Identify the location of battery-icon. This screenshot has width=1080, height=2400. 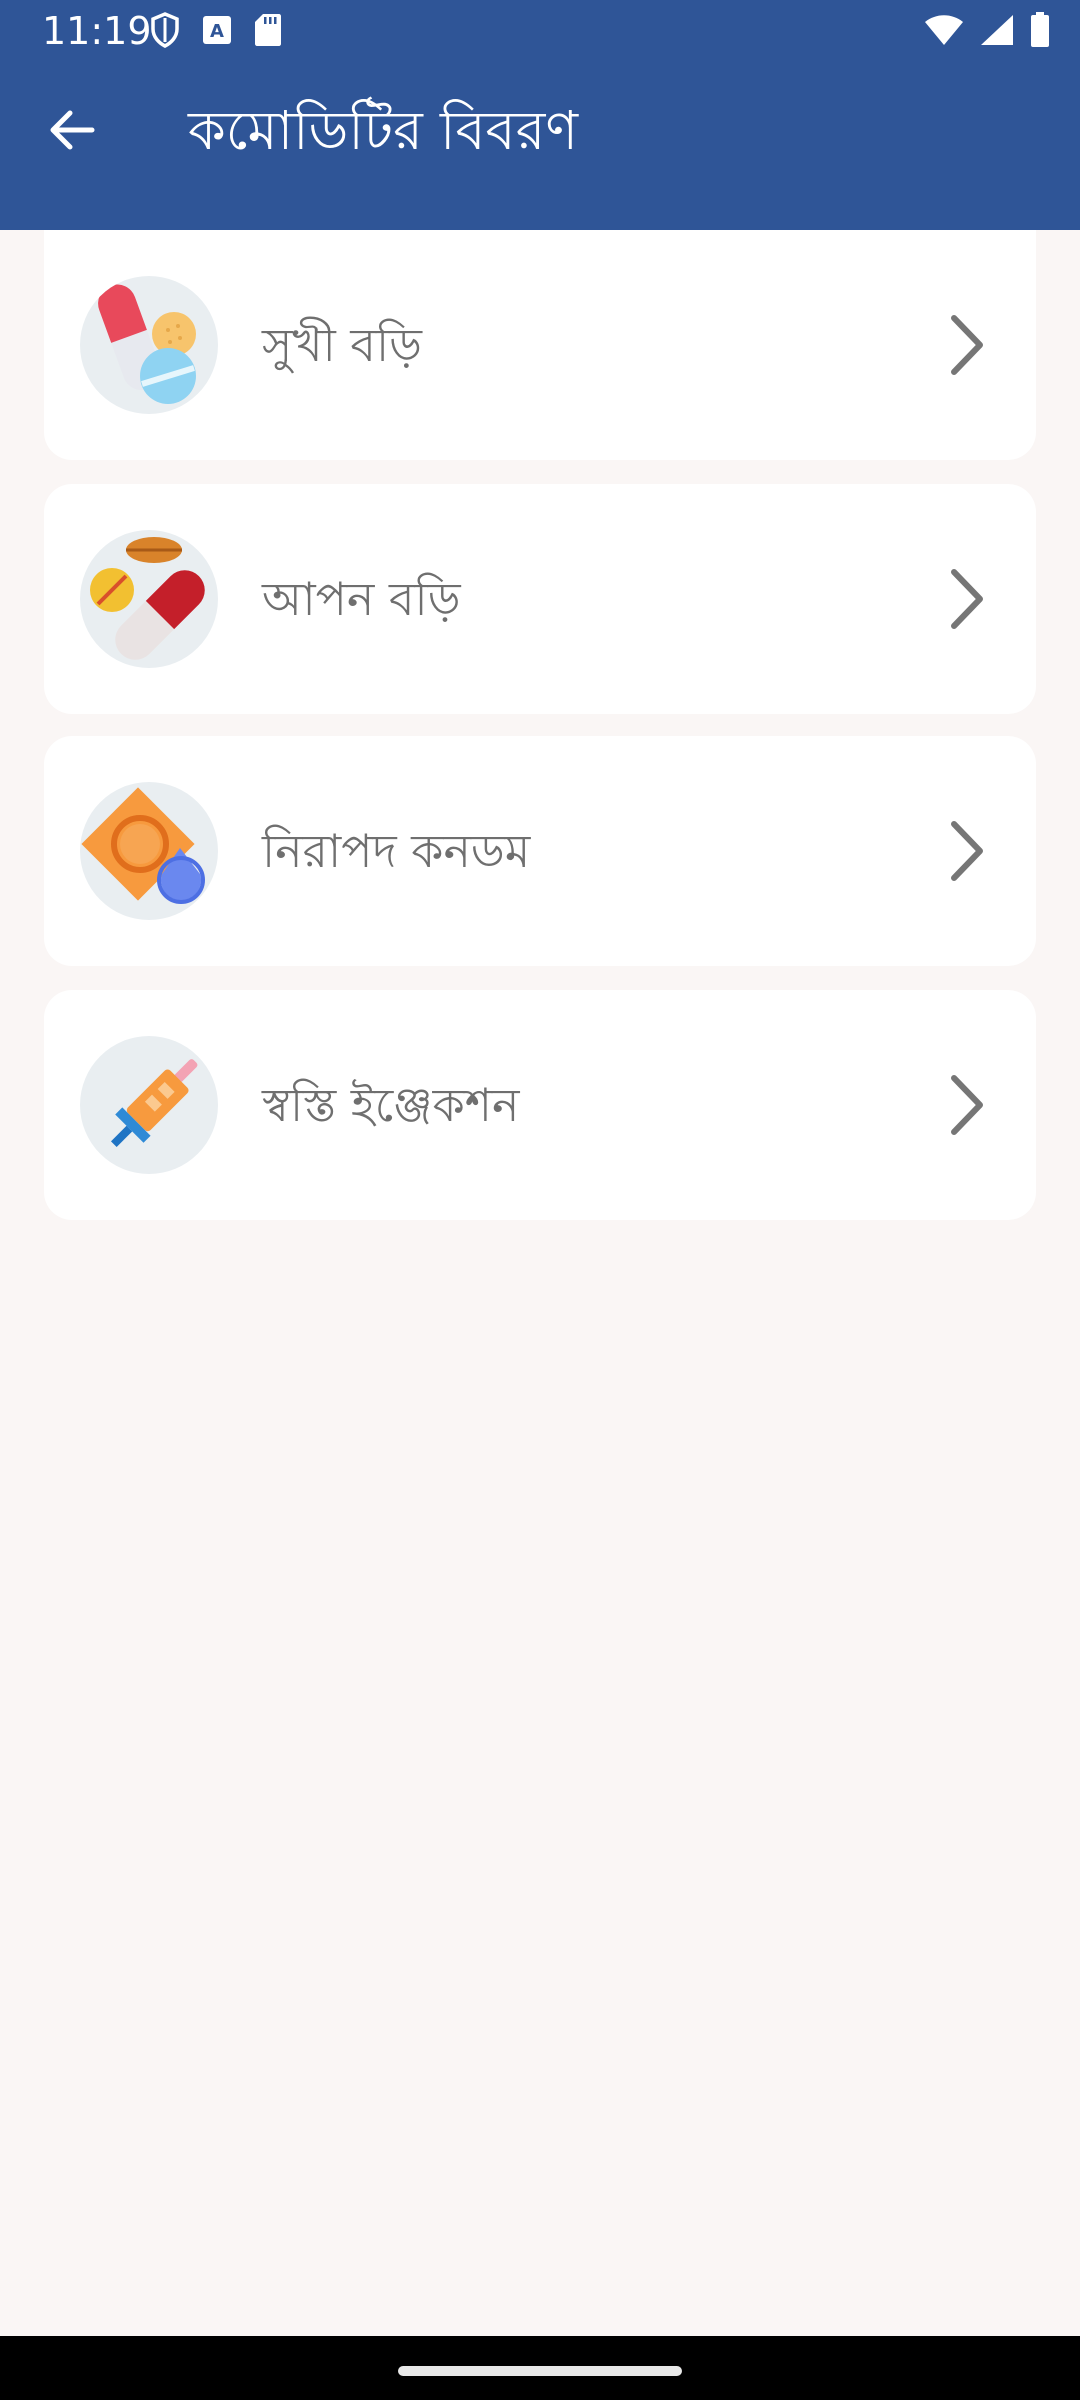
(1040, 32).